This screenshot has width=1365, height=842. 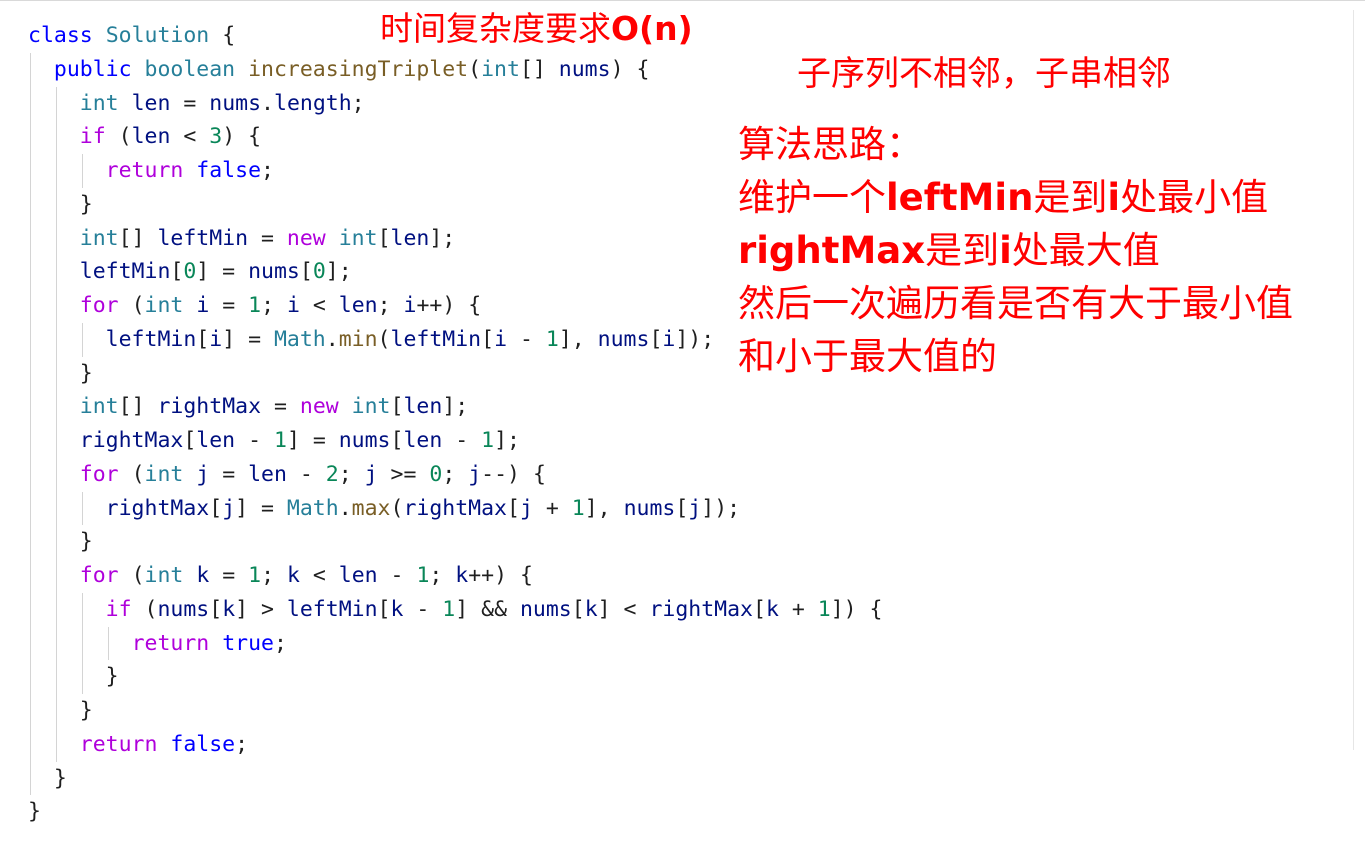 I want to click on code-line: int len = nums.length;, so click(x=455, y=104).